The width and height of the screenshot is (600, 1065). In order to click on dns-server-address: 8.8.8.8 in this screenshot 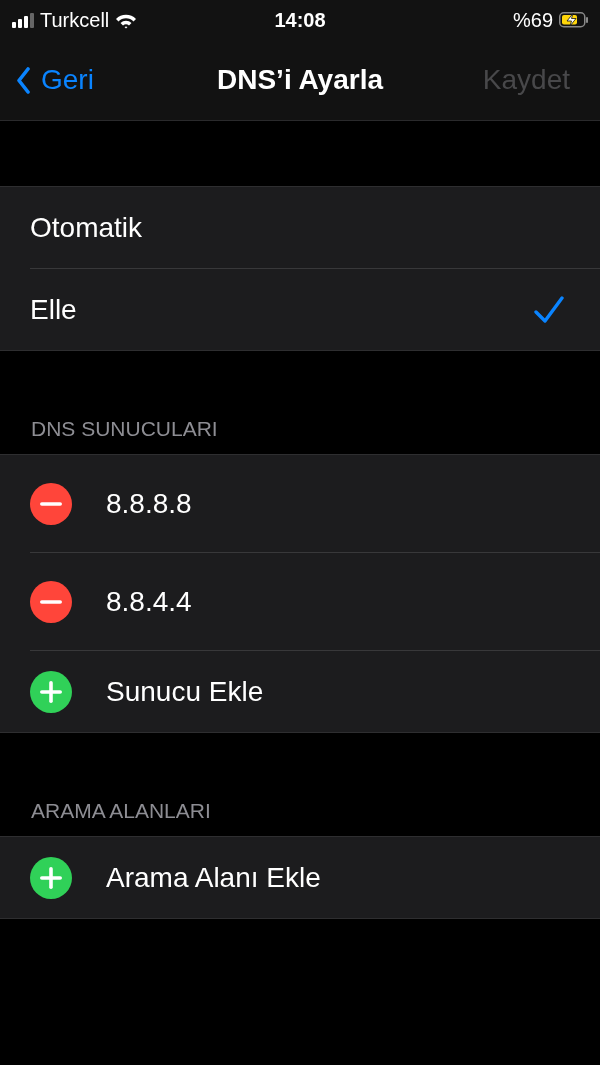, I will do `click(149, 503)`.